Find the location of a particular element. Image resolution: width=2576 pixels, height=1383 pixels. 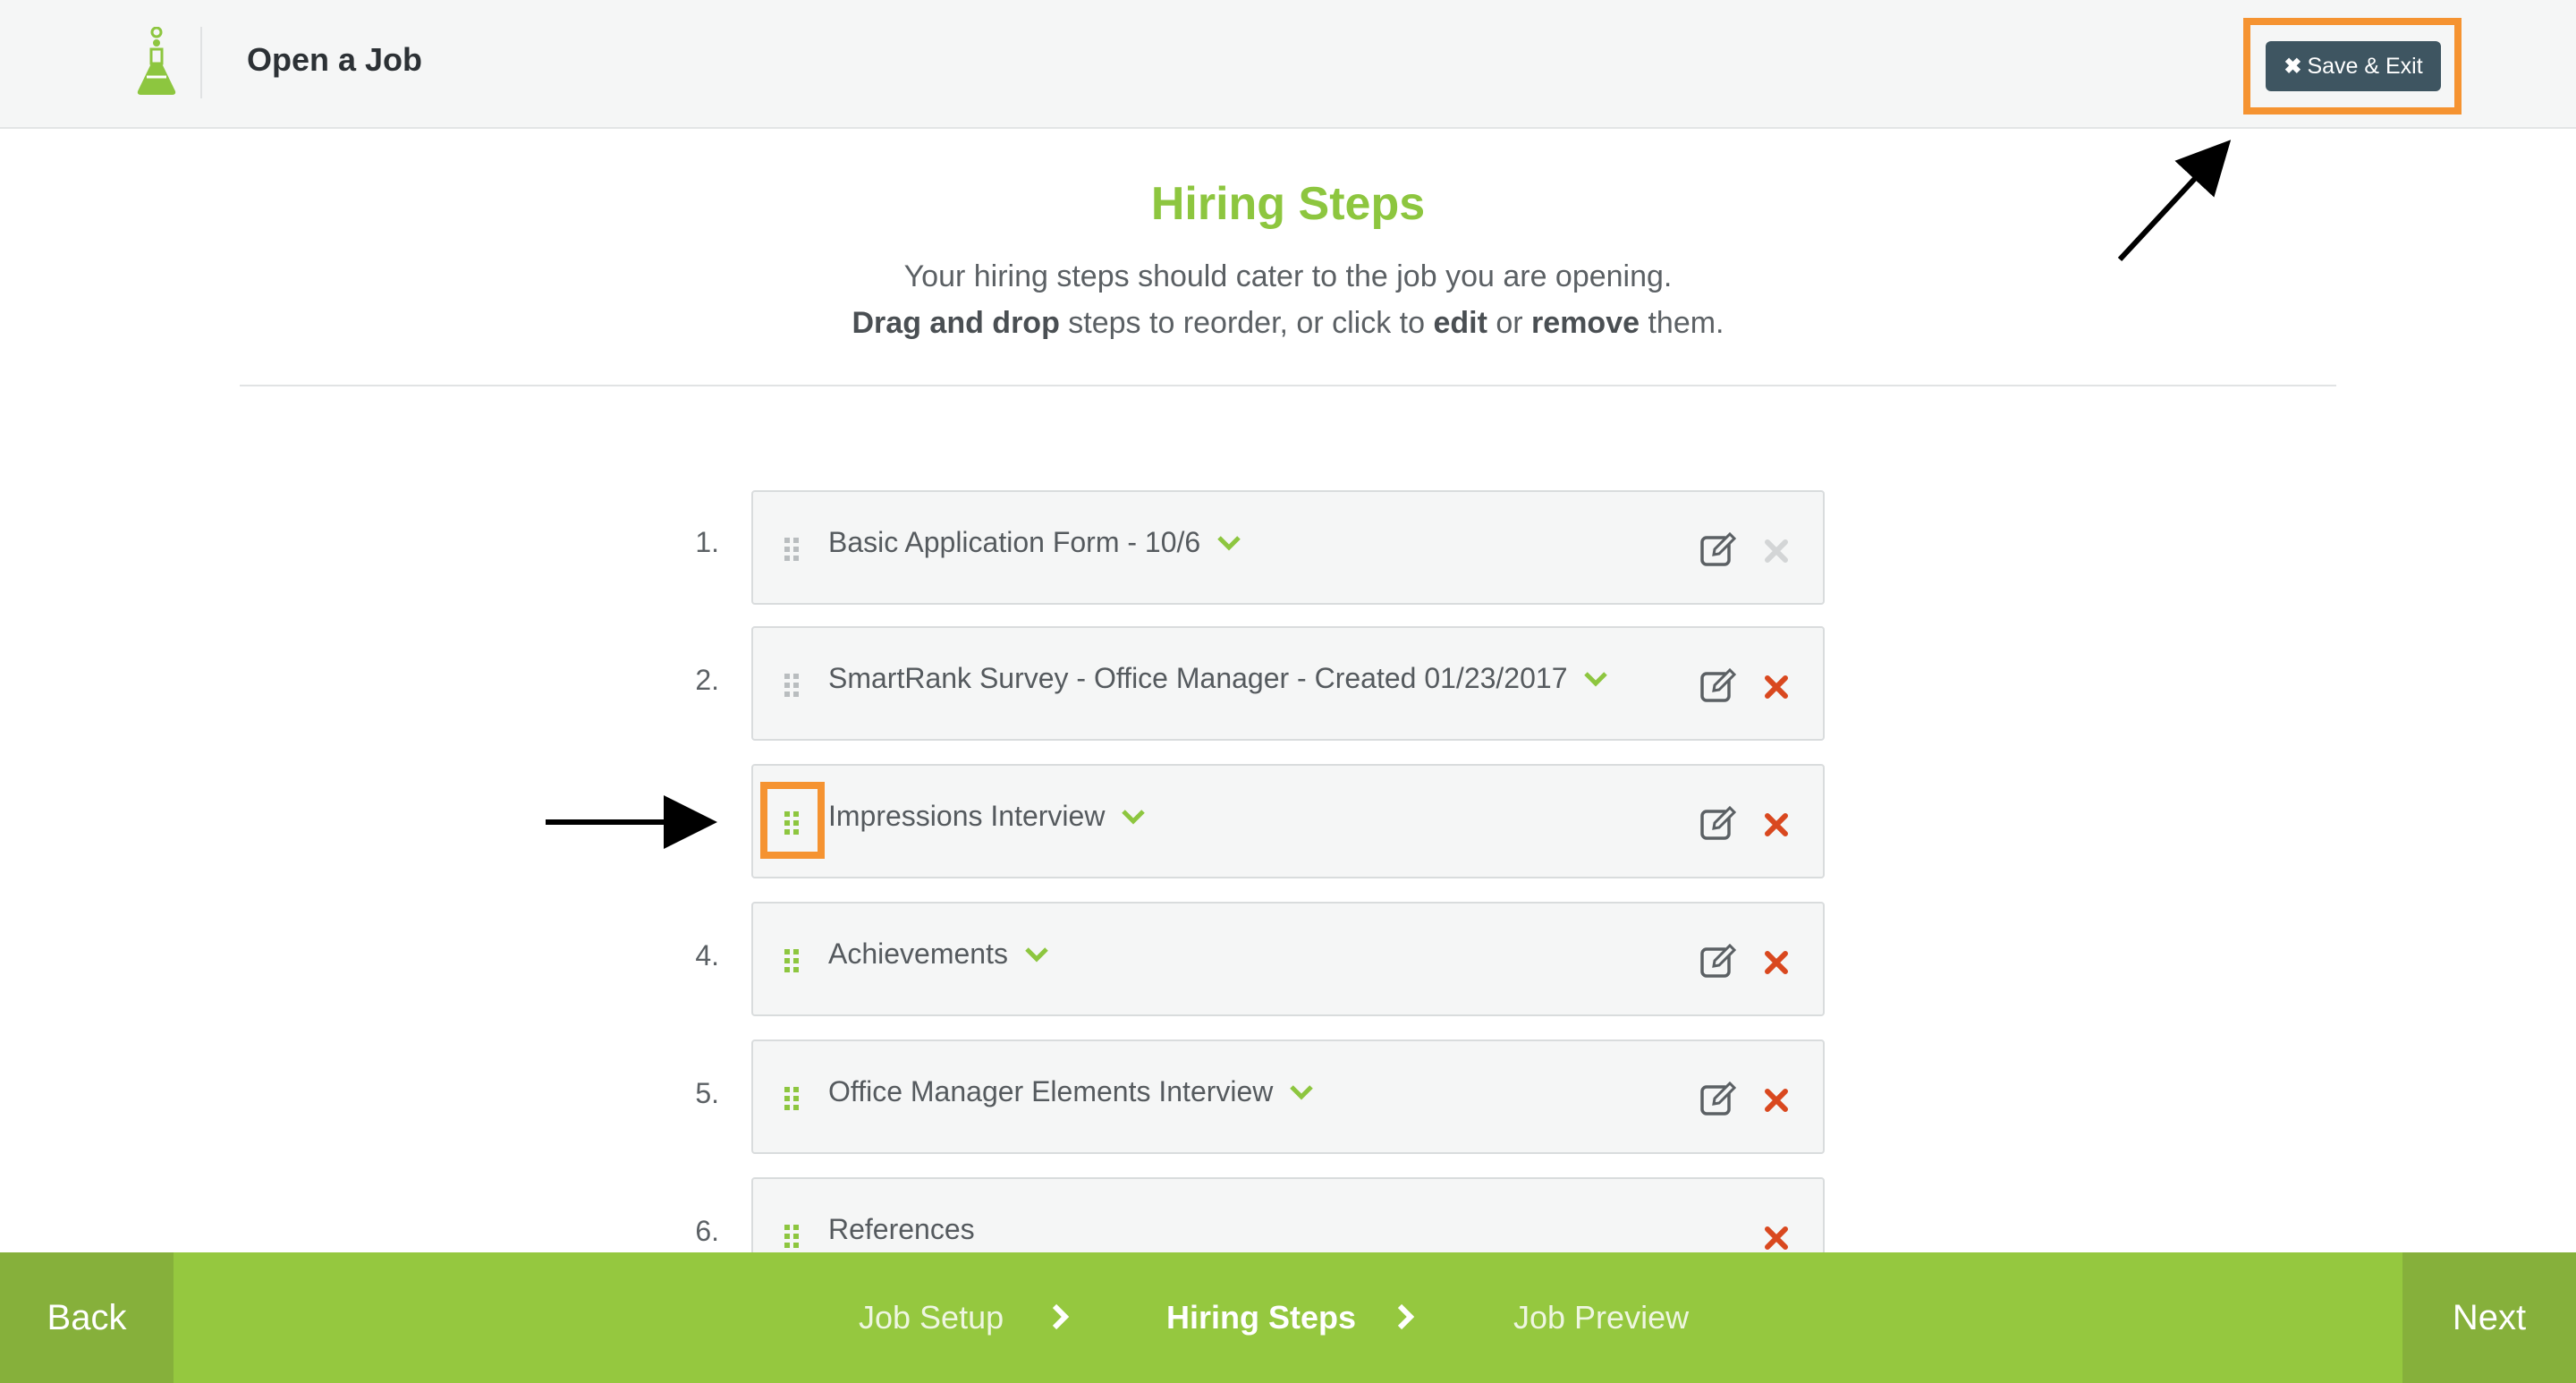

crumb-hiring-steps: Hiring Steps is located at coordinates (1261, 1317).